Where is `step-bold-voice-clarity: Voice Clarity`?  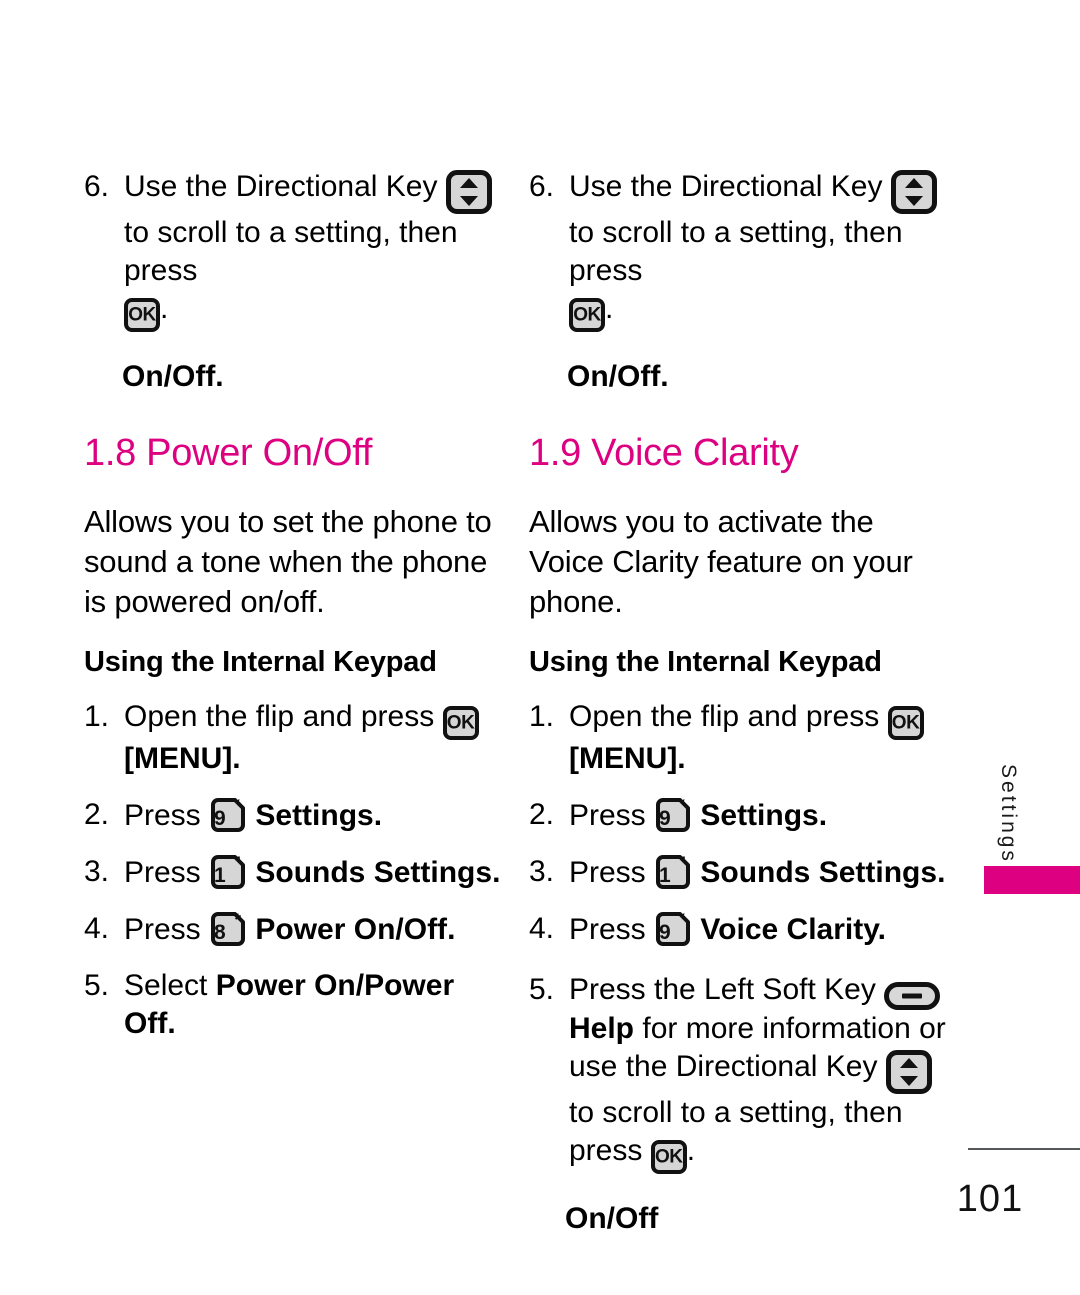
step-bold-voice-clarity: Voice Clarity is located at coordinates (789, 929).